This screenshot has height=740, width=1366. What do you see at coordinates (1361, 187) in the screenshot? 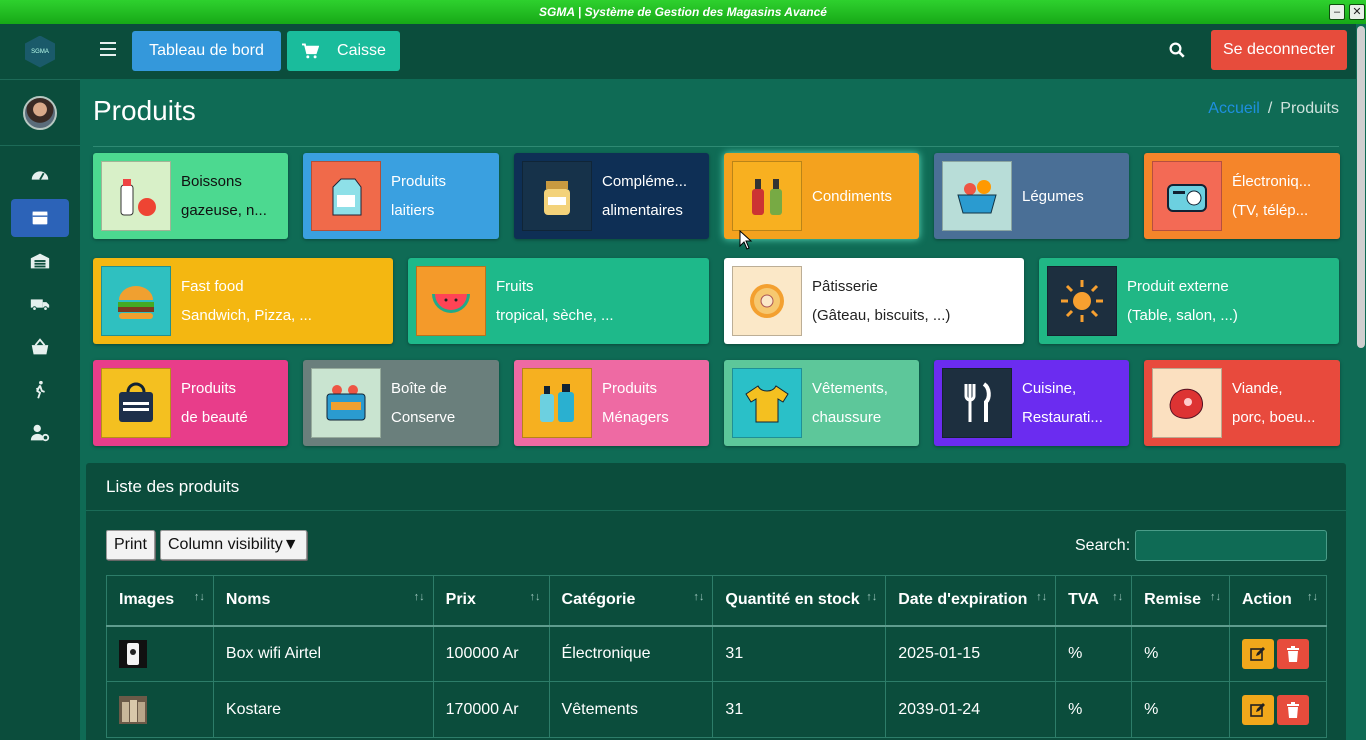
I see `scrollbar-thumb` at bounding box center [1361, 187].